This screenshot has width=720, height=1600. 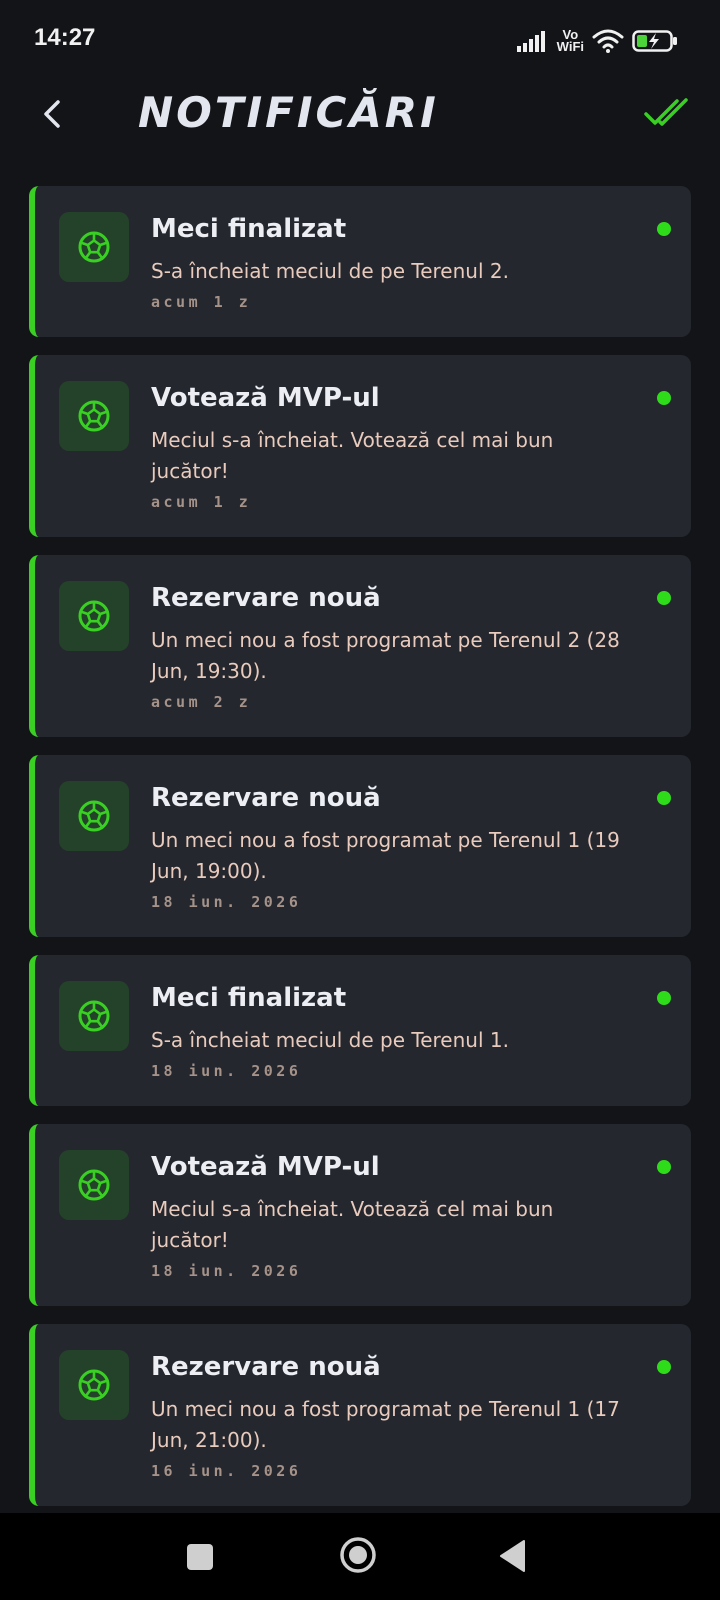 What do you see at coordinates (654, 41) in the screenshot?
I see `battery-charging-icon` at bounding box center [654, 41].